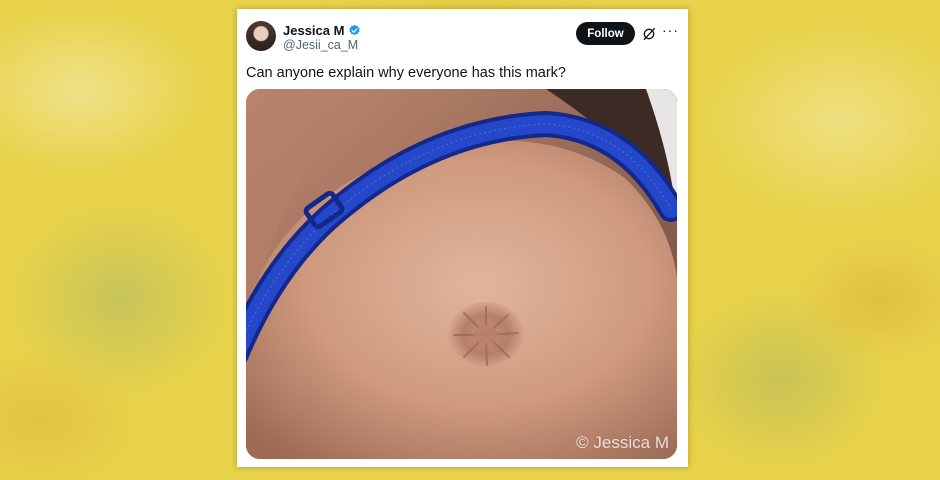 This screenshot has height=480, width=940. Describe the element at coordinates (486, 335) in the screenshot. I see `vaccination-scar` at that location.